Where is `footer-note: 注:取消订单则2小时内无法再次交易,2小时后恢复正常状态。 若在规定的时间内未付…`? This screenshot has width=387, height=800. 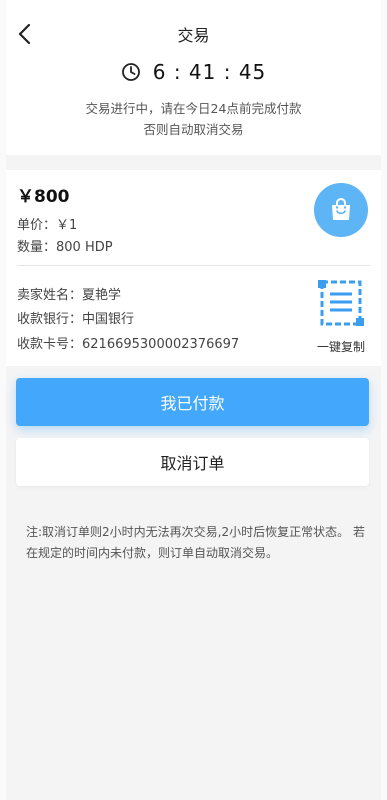
footer-note: 注:取消订单则2小时内无法再次交易,2小时后恢复正常状态。 若在规定的时间内未付… is located at coordinates (195, 542).